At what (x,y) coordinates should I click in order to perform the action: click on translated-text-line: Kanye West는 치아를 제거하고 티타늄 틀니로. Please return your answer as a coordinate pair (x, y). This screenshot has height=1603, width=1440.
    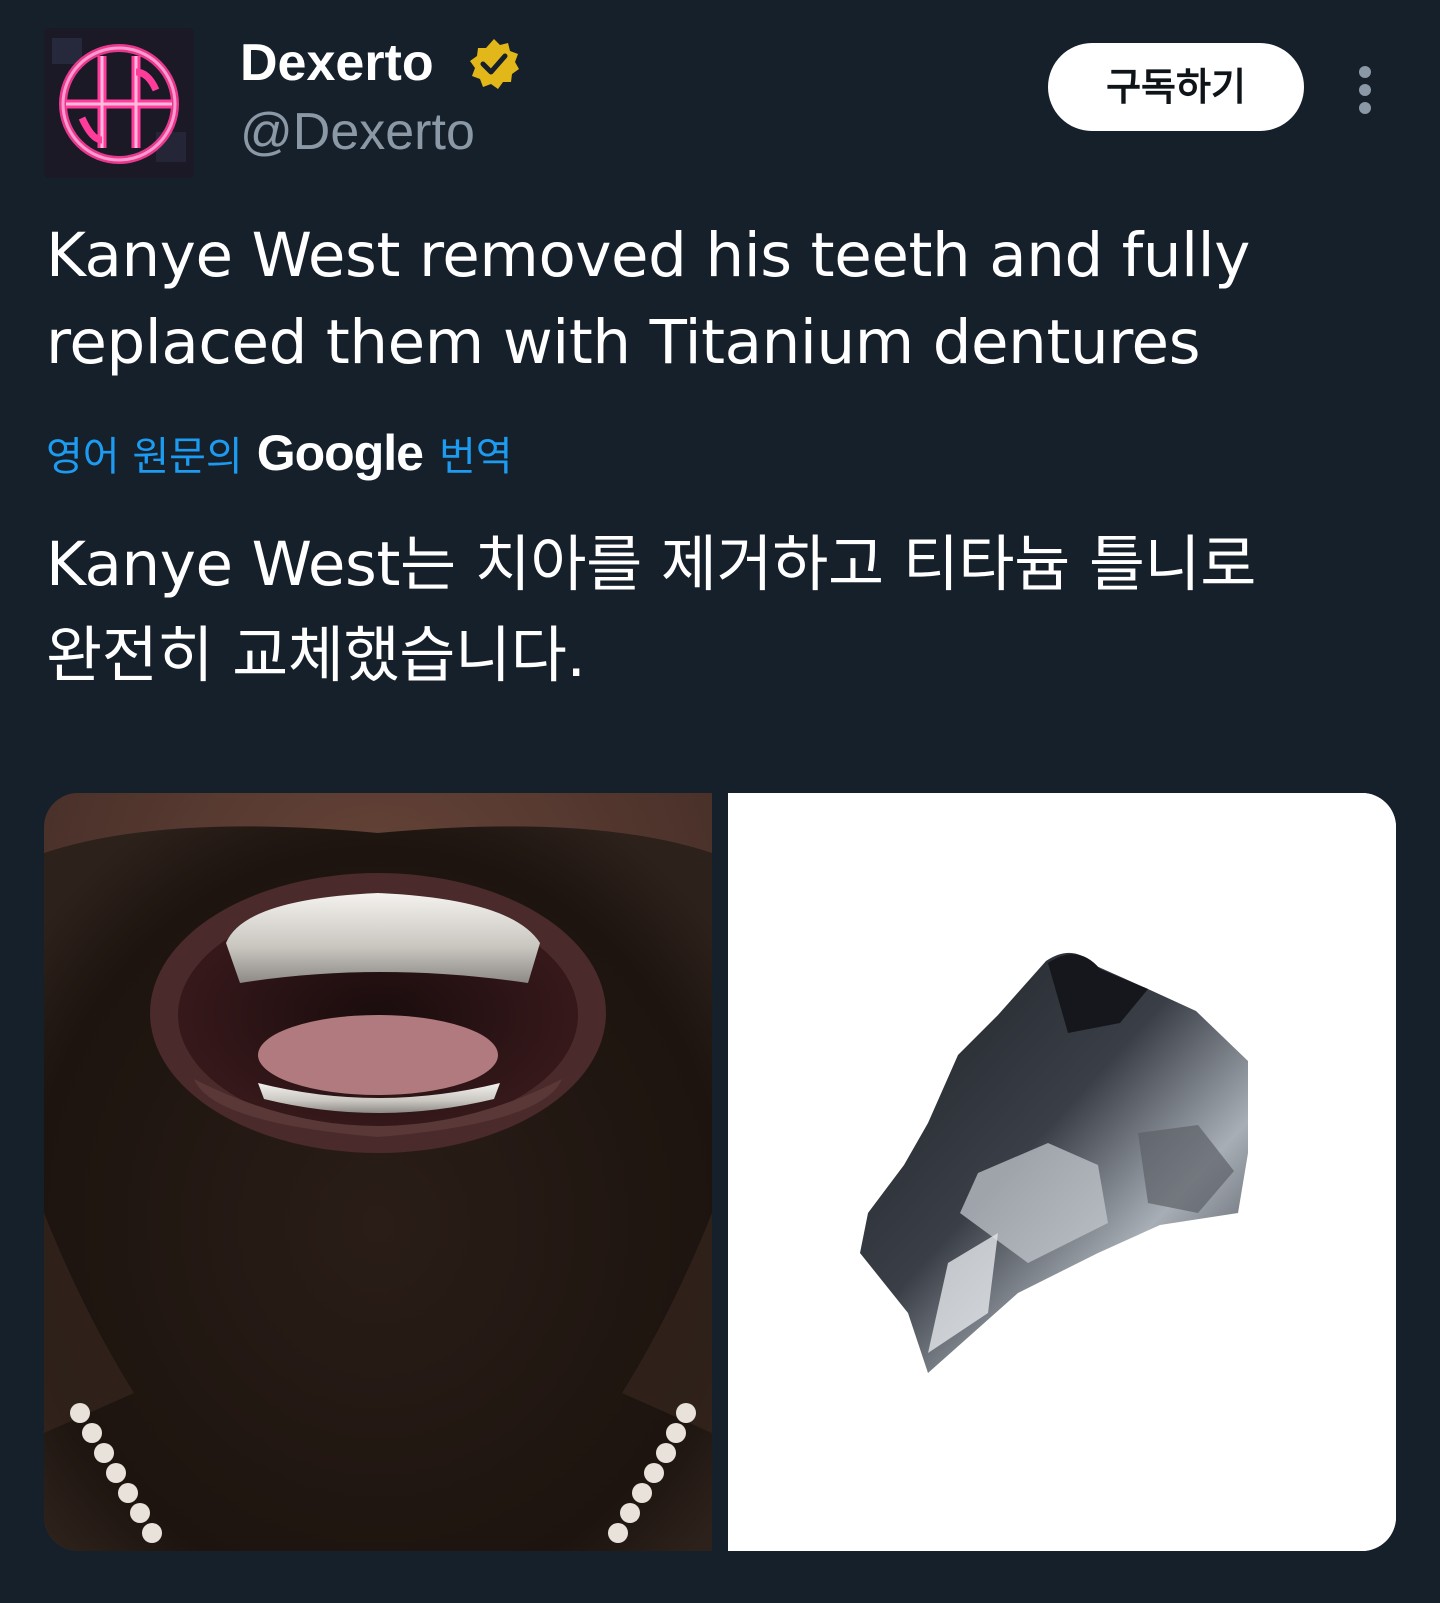
    Looking at the image, I should click on (651, 564).